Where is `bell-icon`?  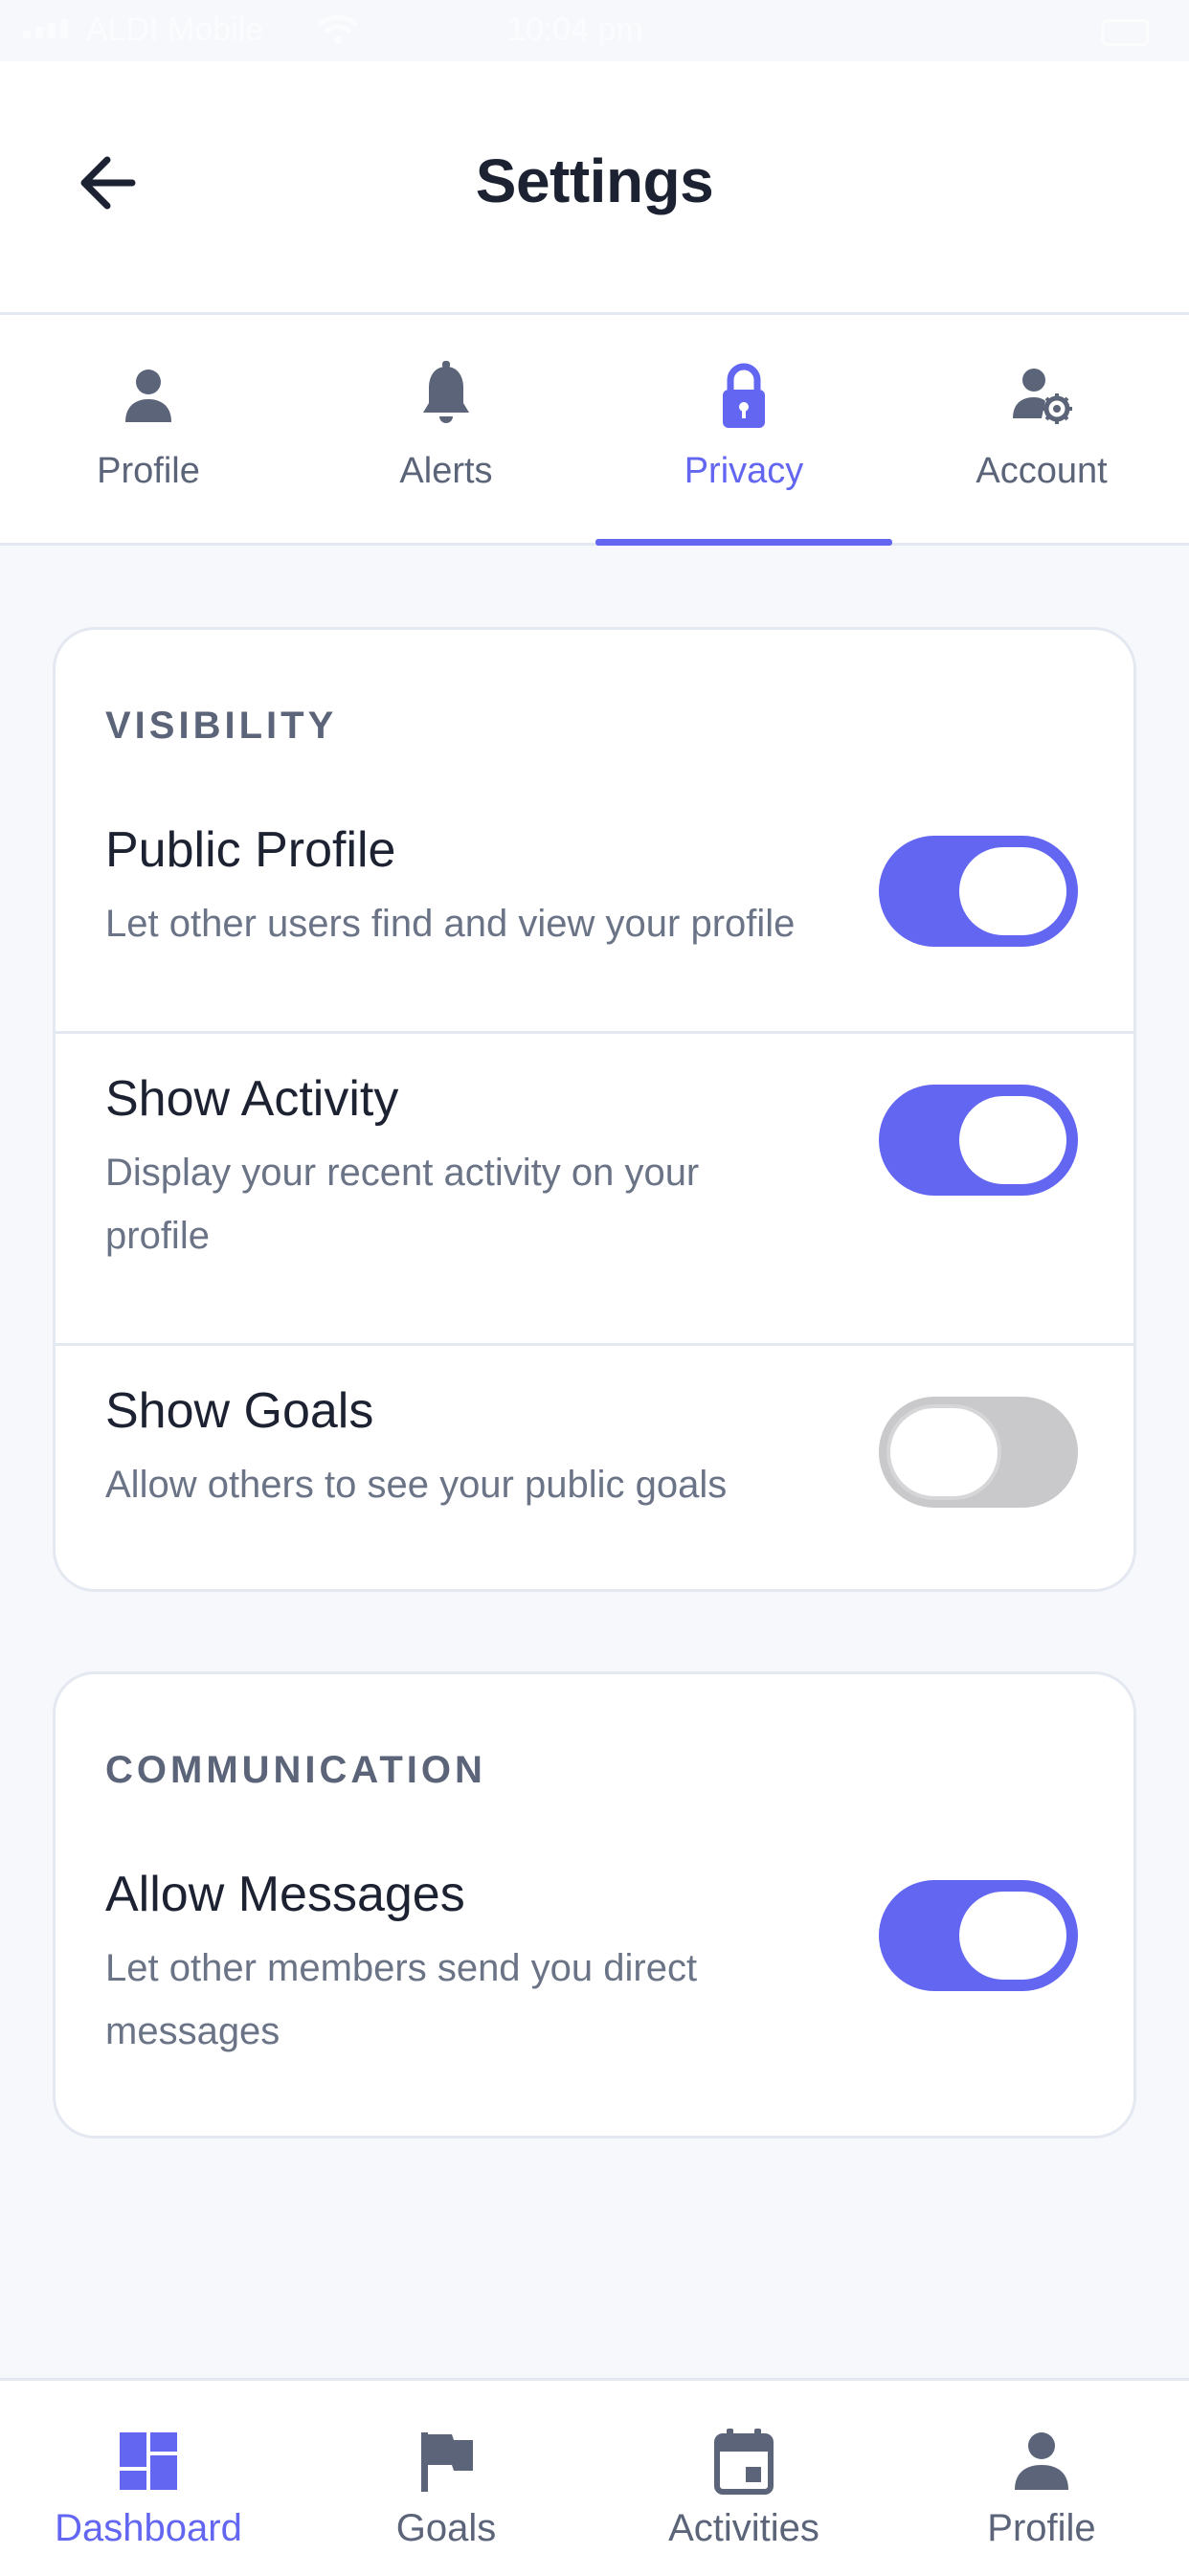 bell-icon is located at coordinates (446, 392).